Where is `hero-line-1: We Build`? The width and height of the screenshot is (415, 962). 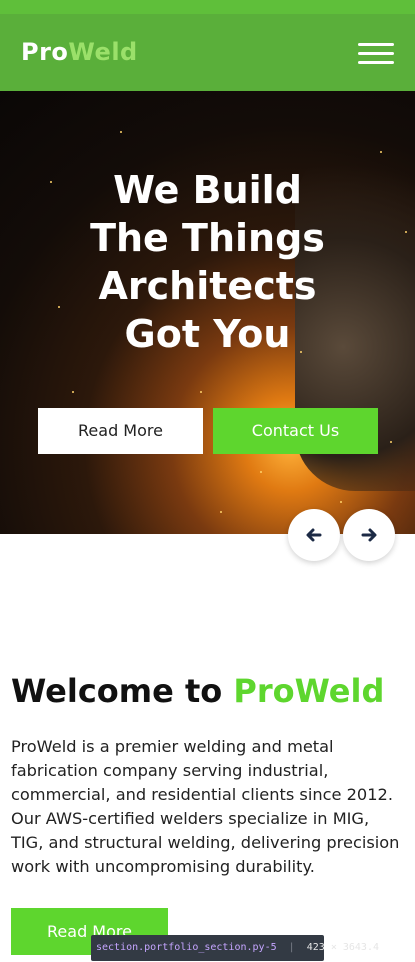
hero-line-1: We Build is located at coordinates (207, 190).